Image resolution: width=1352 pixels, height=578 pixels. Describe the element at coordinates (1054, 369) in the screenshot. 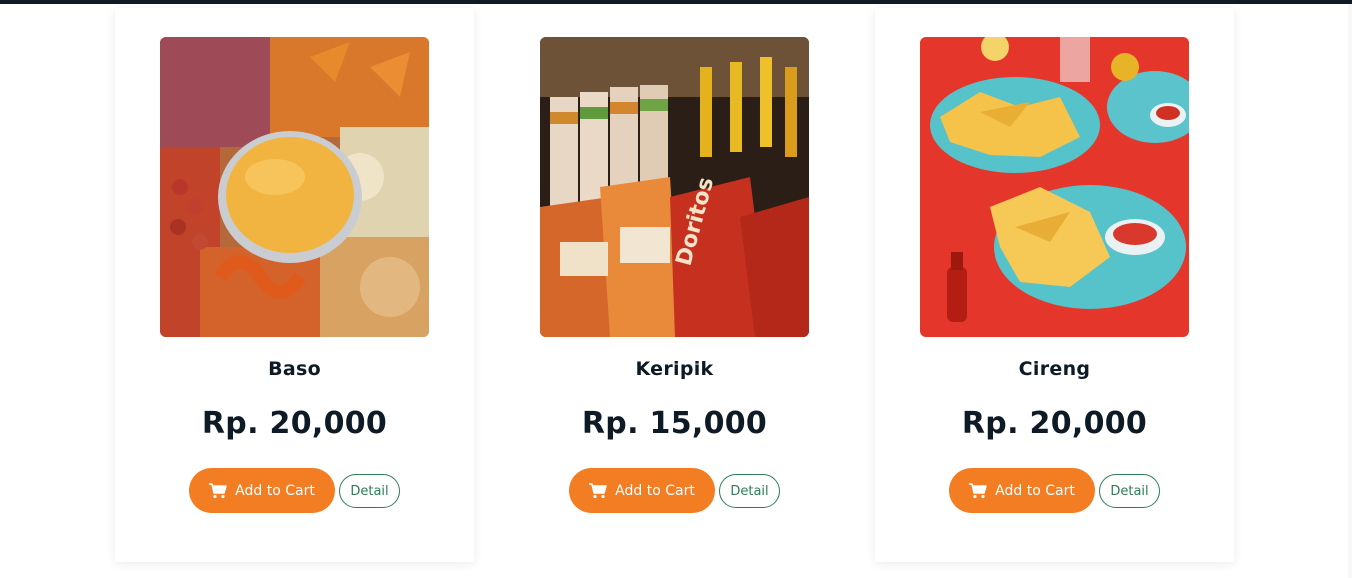

I see `product-name: Cireng` at that location.